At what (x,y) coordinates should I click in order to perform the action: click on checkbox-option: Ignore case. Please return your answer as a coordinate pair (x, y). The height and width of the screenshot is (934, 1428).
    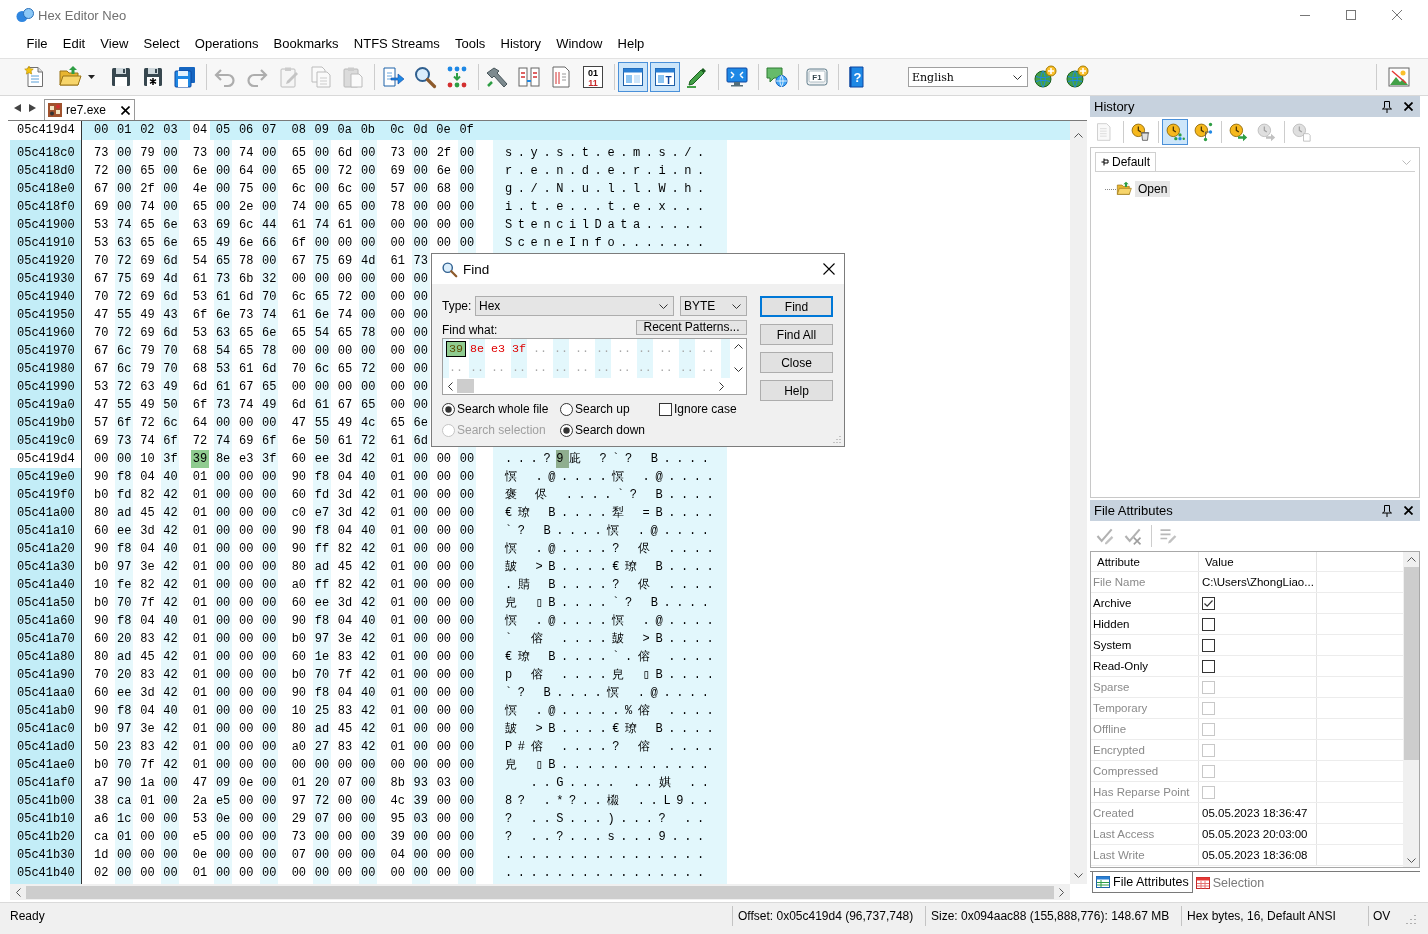
    Looking at the image, I should click on (703, 409).